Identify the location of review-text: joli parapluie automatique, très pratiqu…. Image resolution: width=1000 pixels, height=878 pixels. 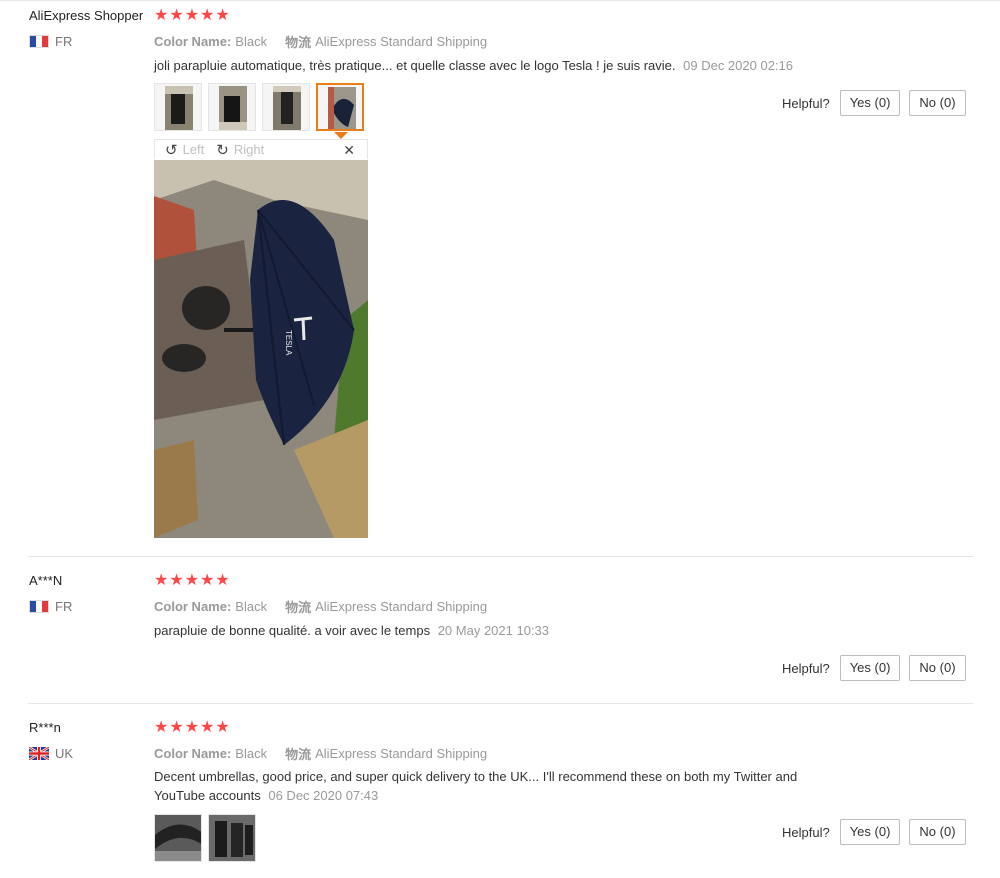
(415, 65).